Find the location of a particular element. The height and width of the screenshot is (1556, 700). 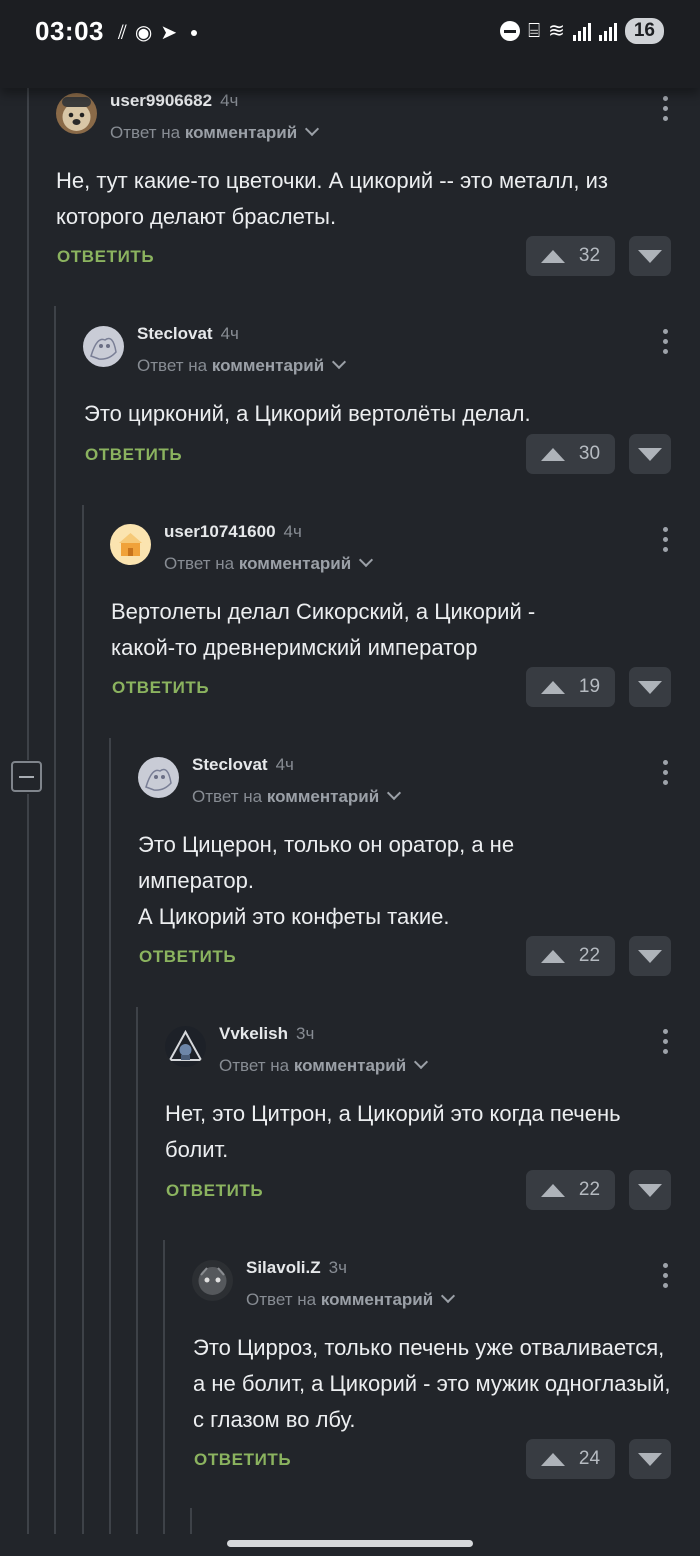

upvote-button: 32 is located at coordinates (570, 256).